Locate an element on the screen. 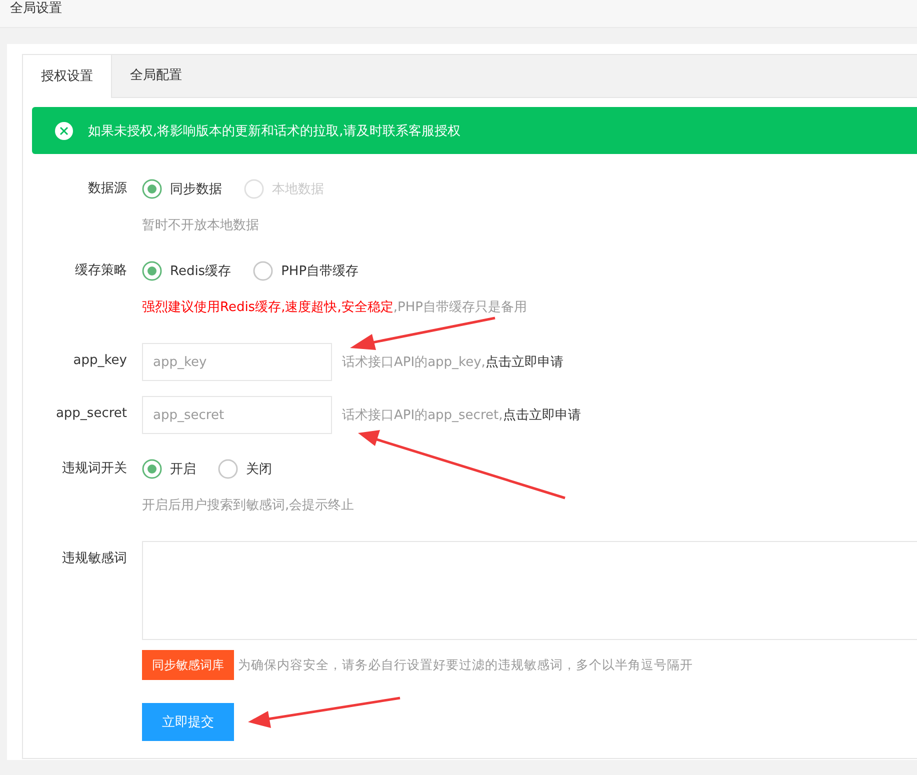  field-label: 违规词开关 is located at coordinates (94, 469).